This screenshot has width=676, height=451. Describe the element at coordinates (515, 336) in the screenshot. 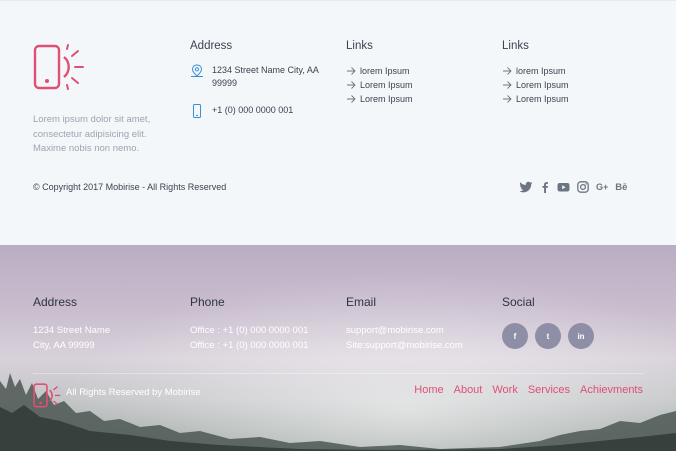

I see `facebook-icon: f` at that location.